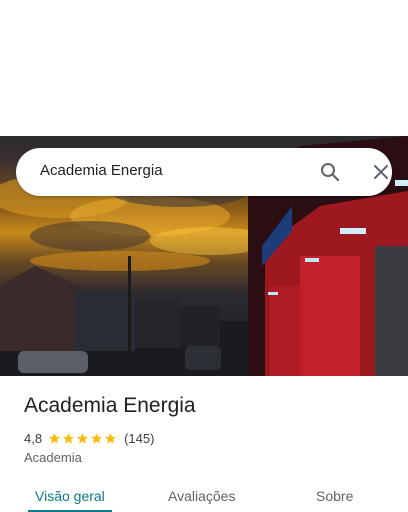 This screenshot has height=512, width=408. I want to click on rating-row: 4,8 (145), so click(89, 438).